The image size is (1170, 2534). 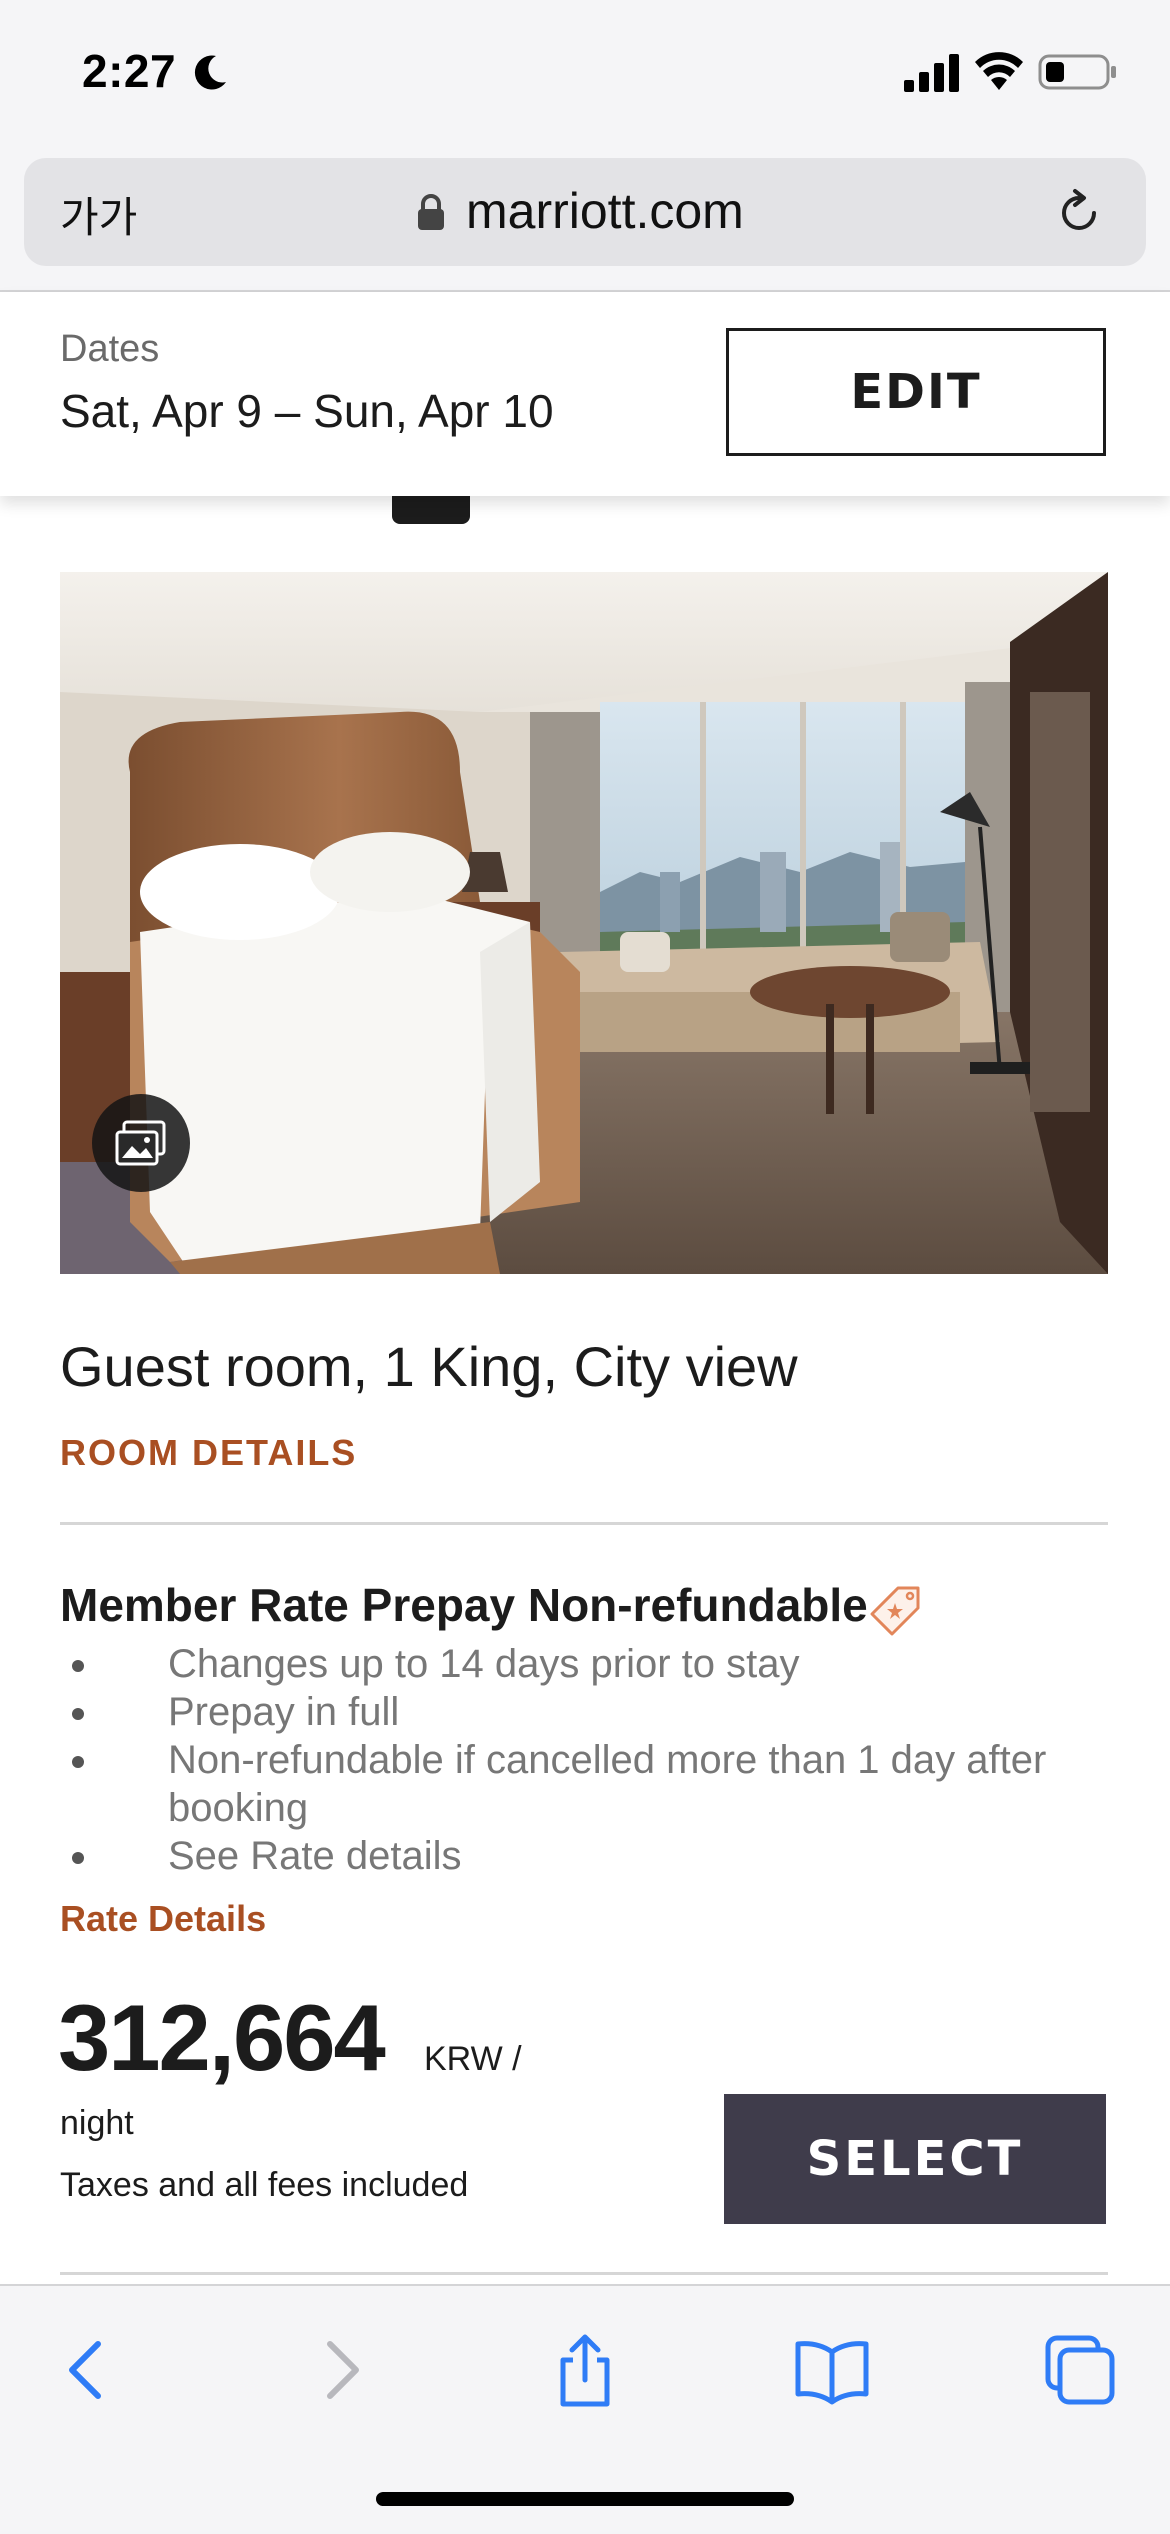 I want to click on list-item: Prepay in full, so click(x=585, y=1712).